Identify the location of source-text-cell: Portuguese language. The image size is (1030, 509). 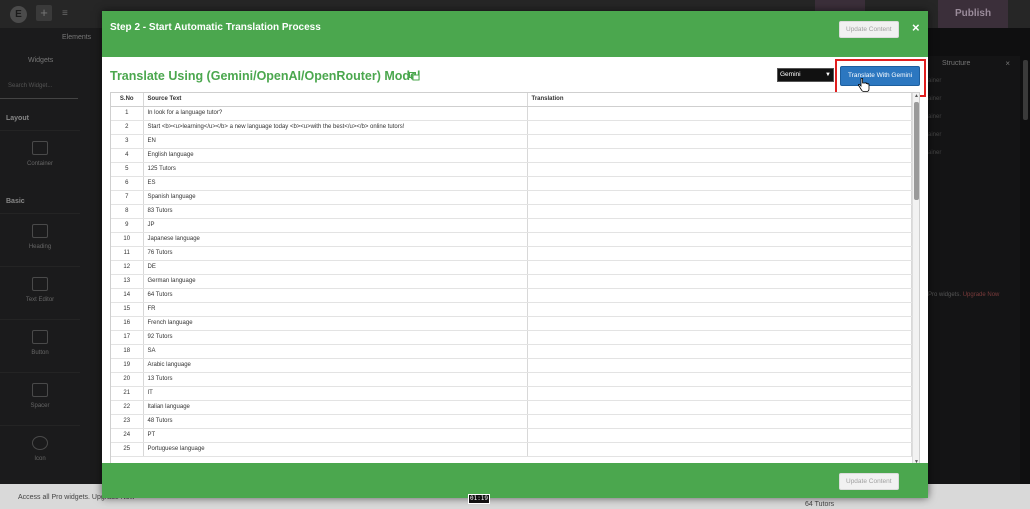
(335, 449).